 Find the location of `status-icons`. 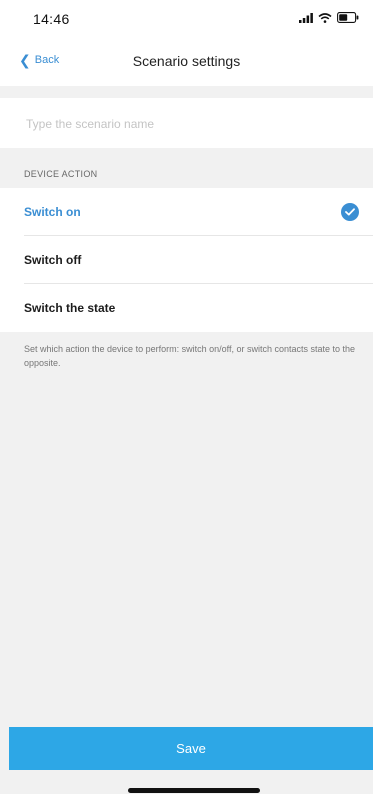

status-icons is located at coordinates (329, 17).